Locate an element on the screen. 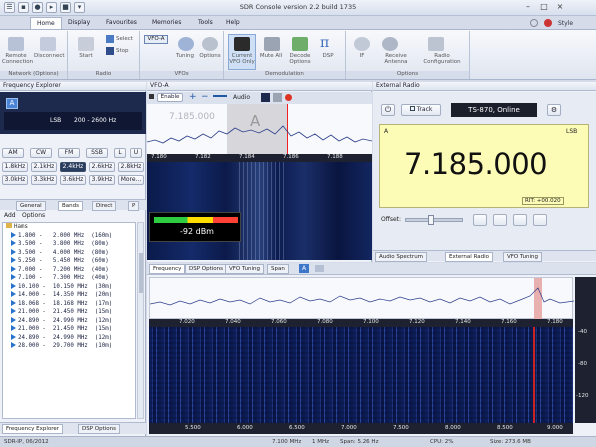 The width and height of the screenshot is (596, 447). speaker-vfo-icon is located at coordinates (265, 97).